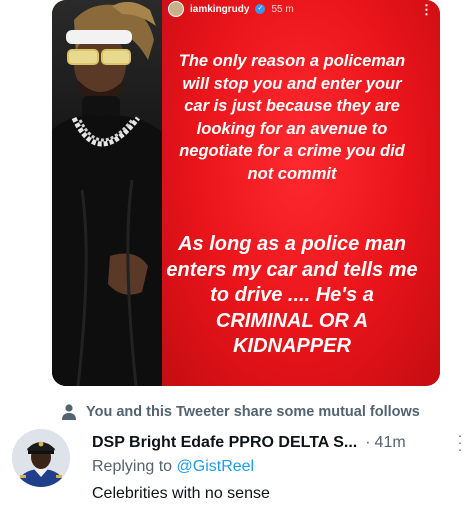  I want to click on replying-to-handle-link: @GistReel, so click(216, 466).